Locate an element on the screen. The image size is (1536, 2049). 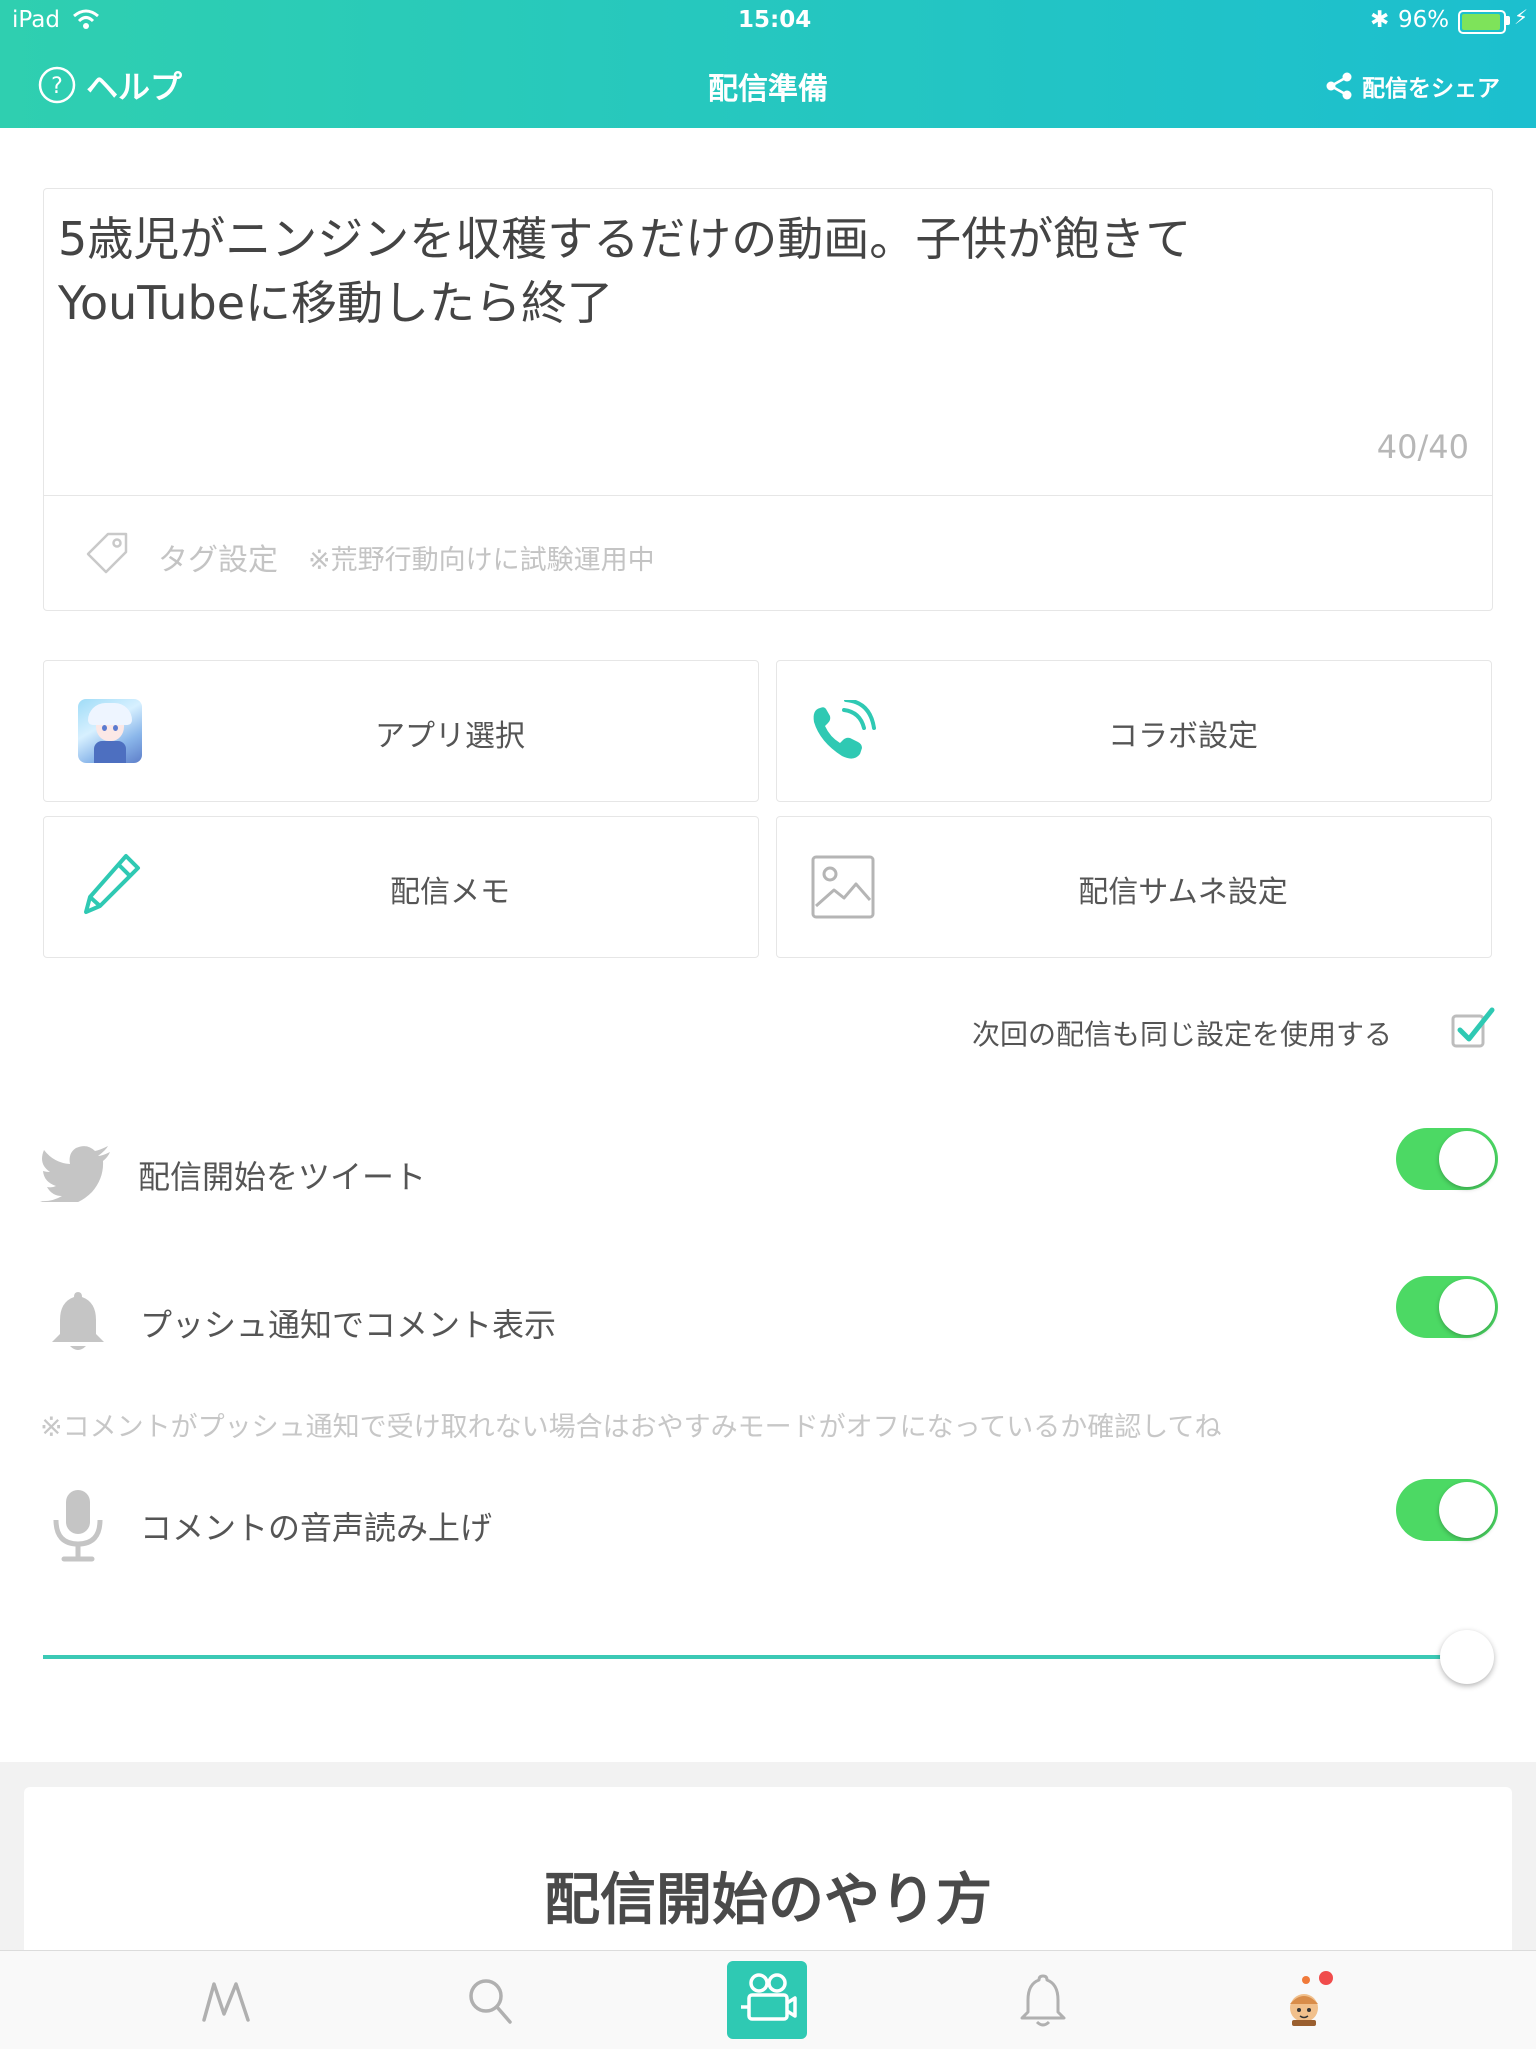
share-label: 配信をシェア is located at coordinates (1431, 89).